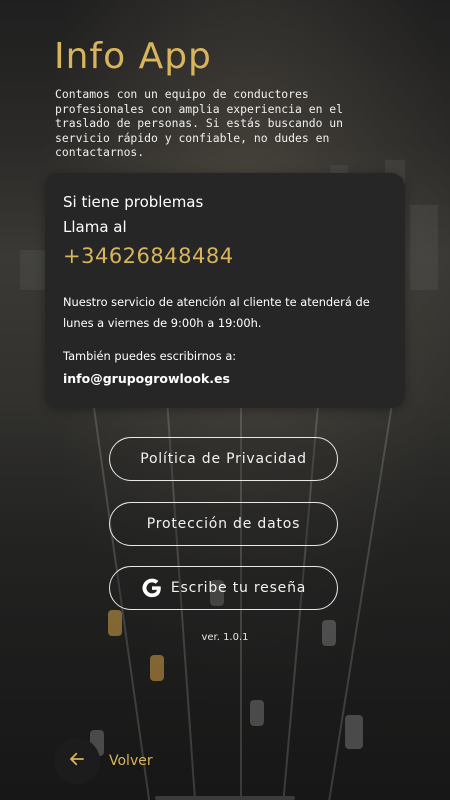 This screenshot has height=800, width=450. Describe the element at coordinates (152, 588) in the screenshot. I see `google-g-icon` at that location.